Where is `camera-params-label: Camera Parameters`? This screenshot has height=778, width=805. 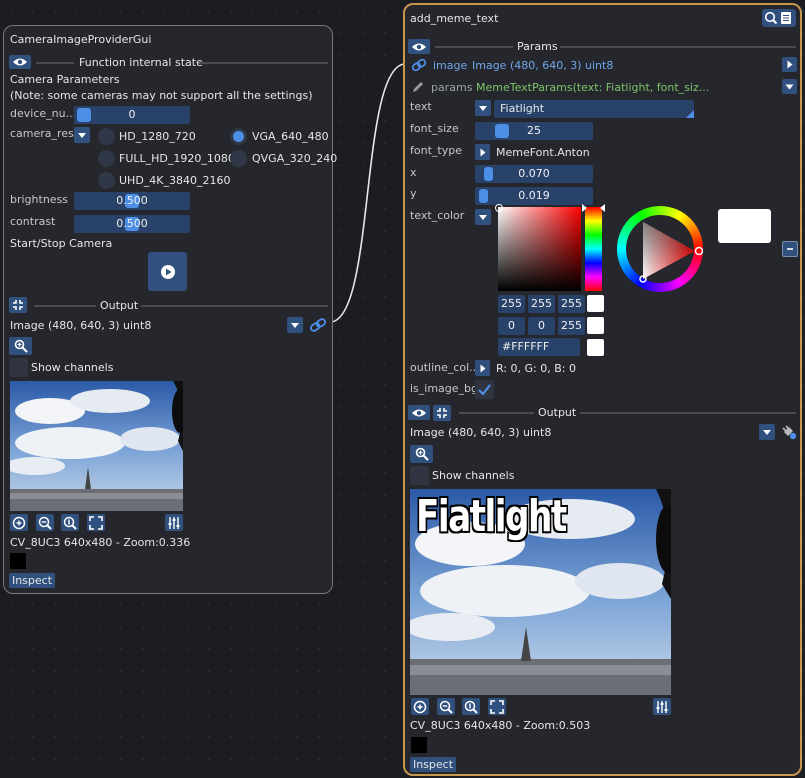 camera-params-label: Camera Parameters is located at coordinates (65, 79).